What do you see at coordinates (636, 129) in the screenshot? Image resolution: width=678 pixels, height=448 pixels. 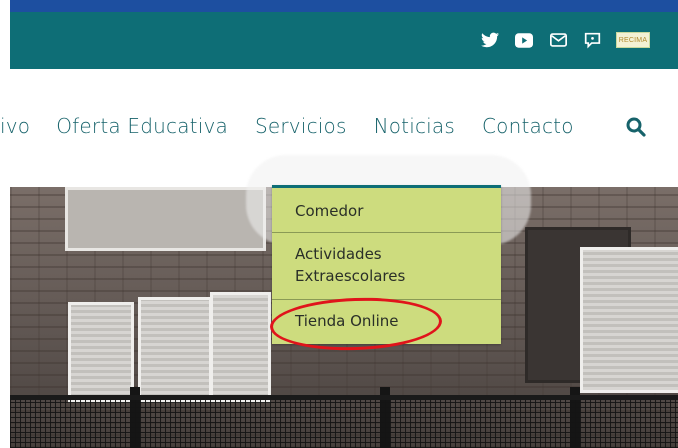 I see `search-icon` at bounding box center [636, 129].